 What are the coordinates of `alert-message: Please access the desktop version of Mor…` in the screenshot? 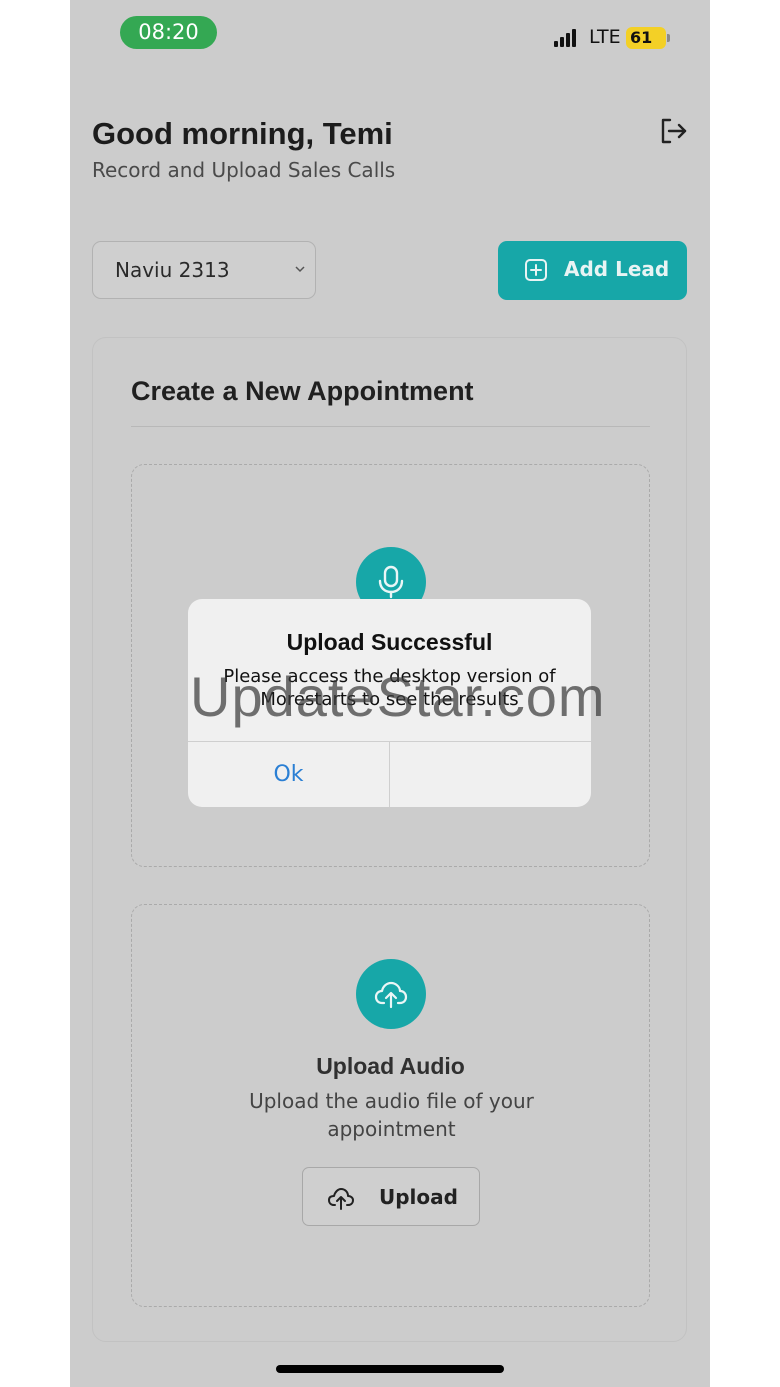 It's located at (389, 688).